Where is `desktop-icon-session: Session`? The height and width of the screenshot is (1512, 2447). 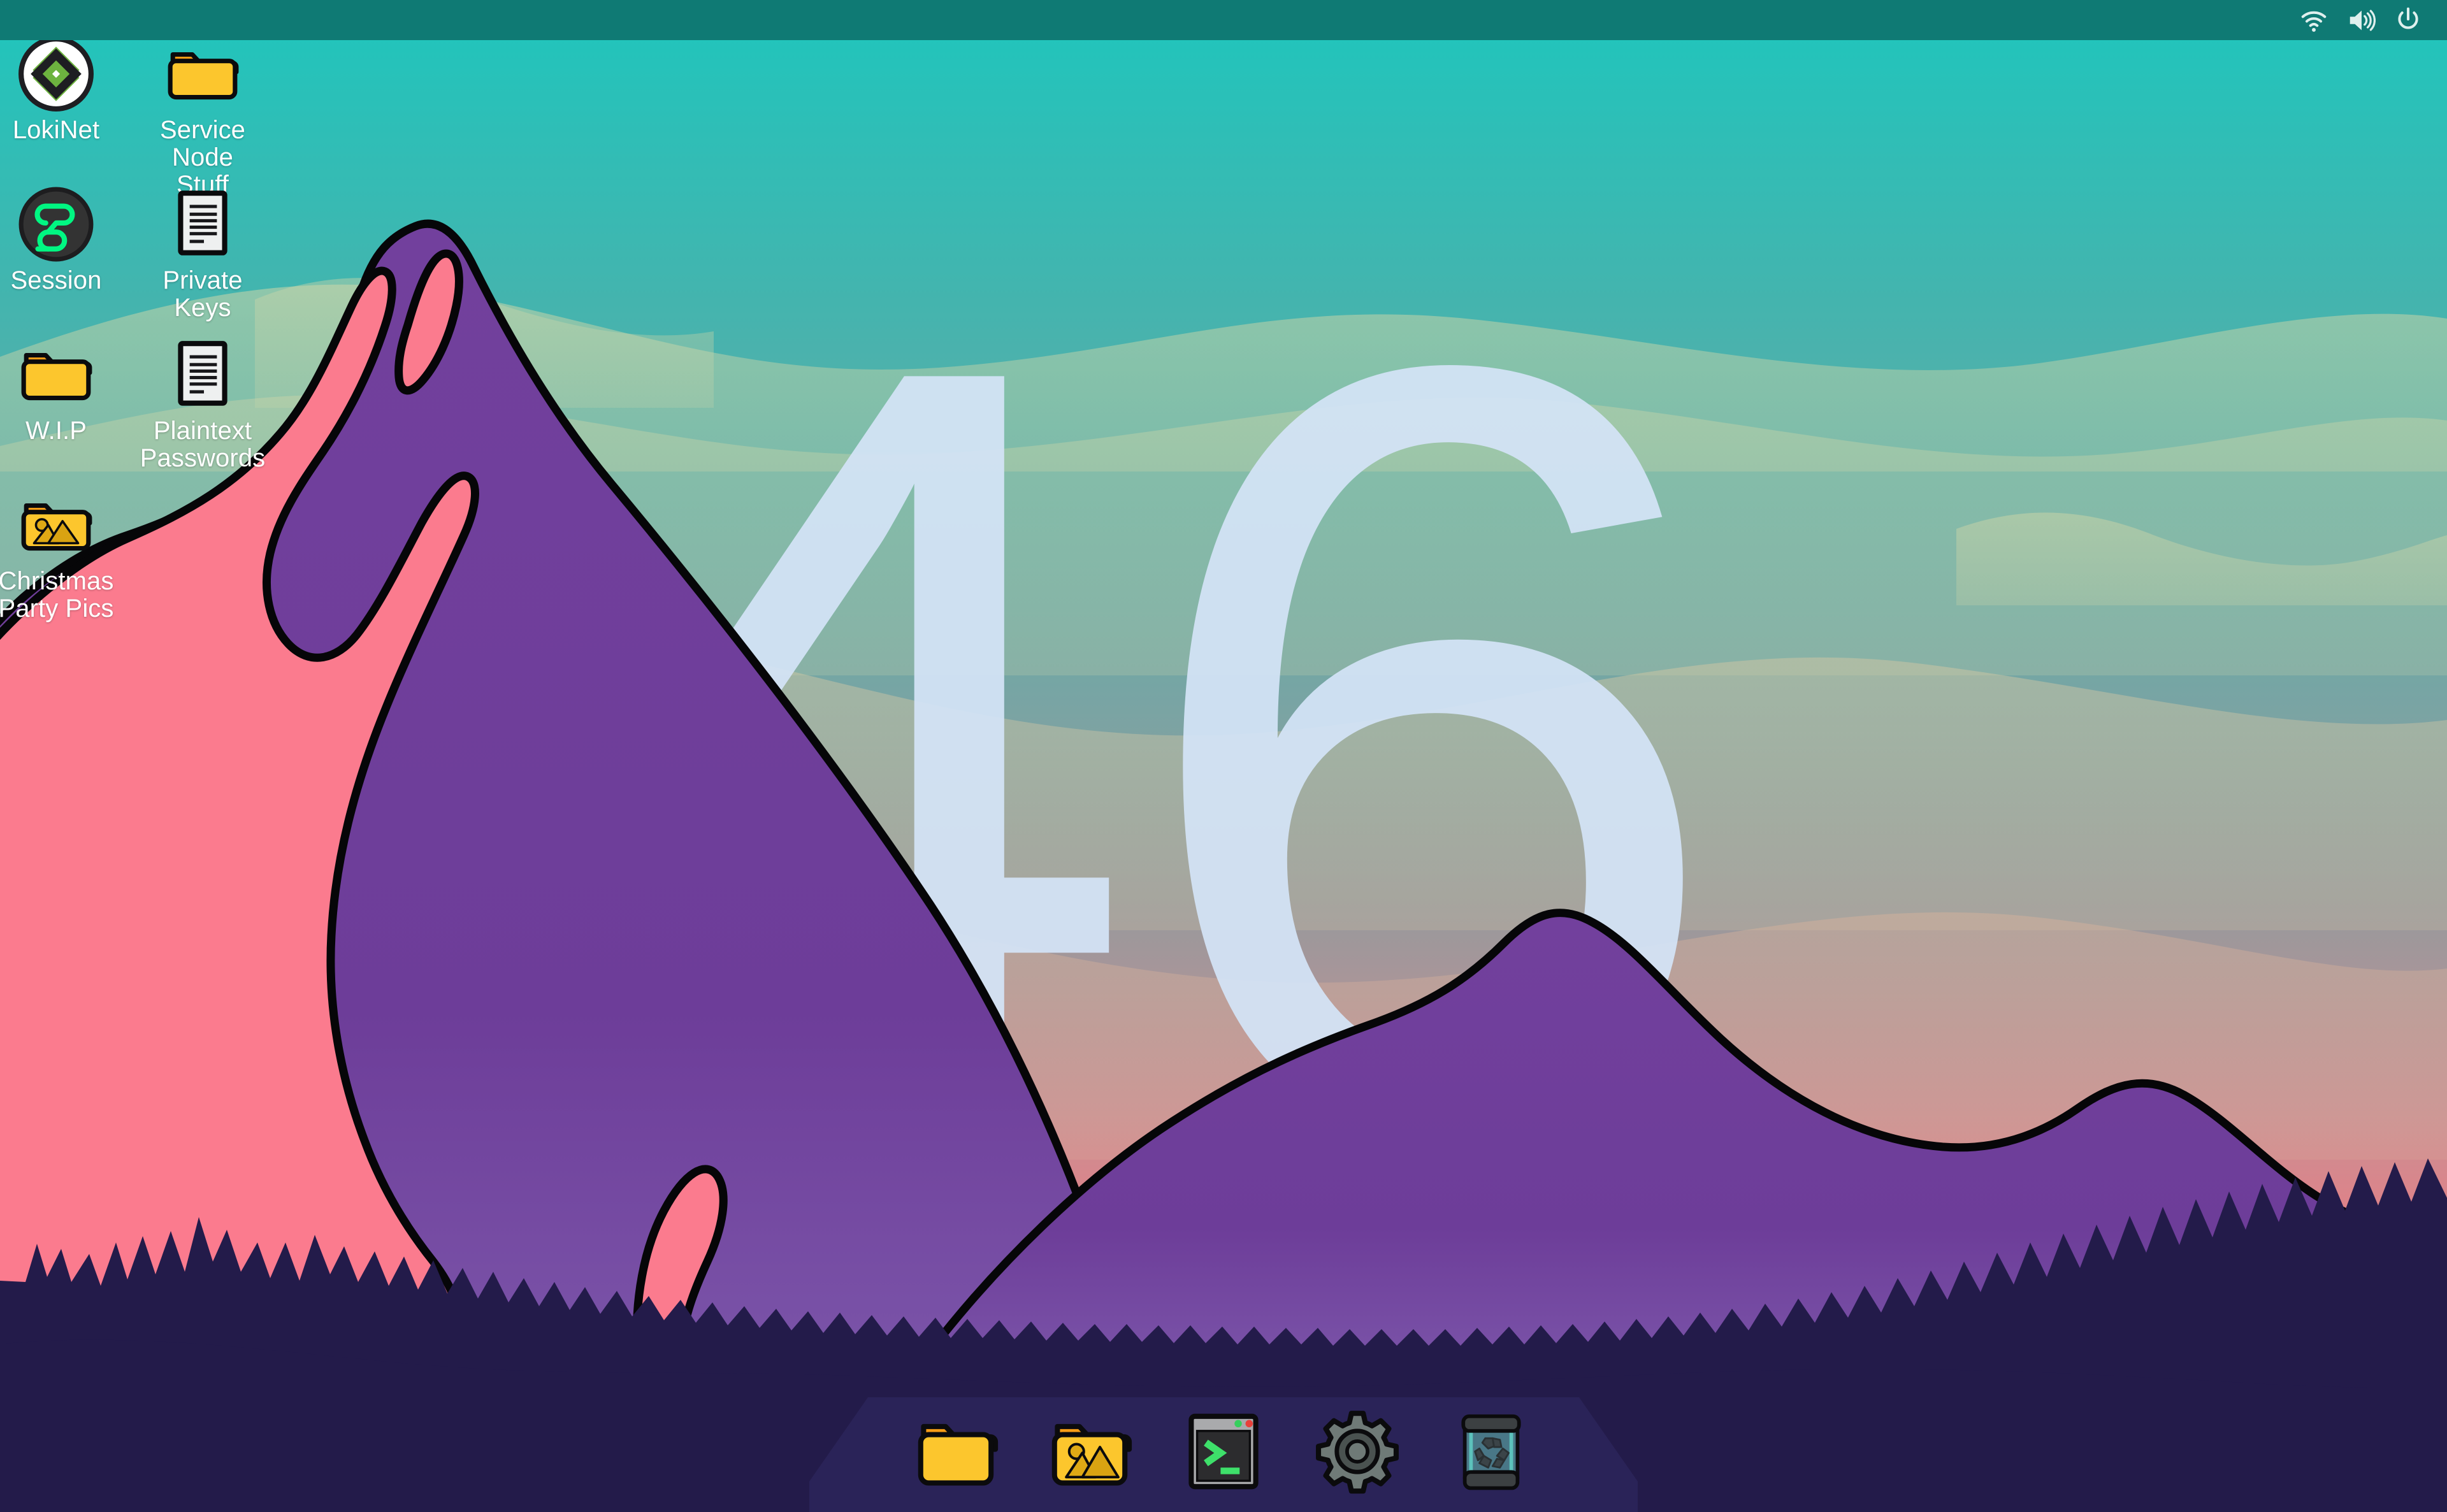
desktop-icon-session: Session is located at coordinates (60, 239).